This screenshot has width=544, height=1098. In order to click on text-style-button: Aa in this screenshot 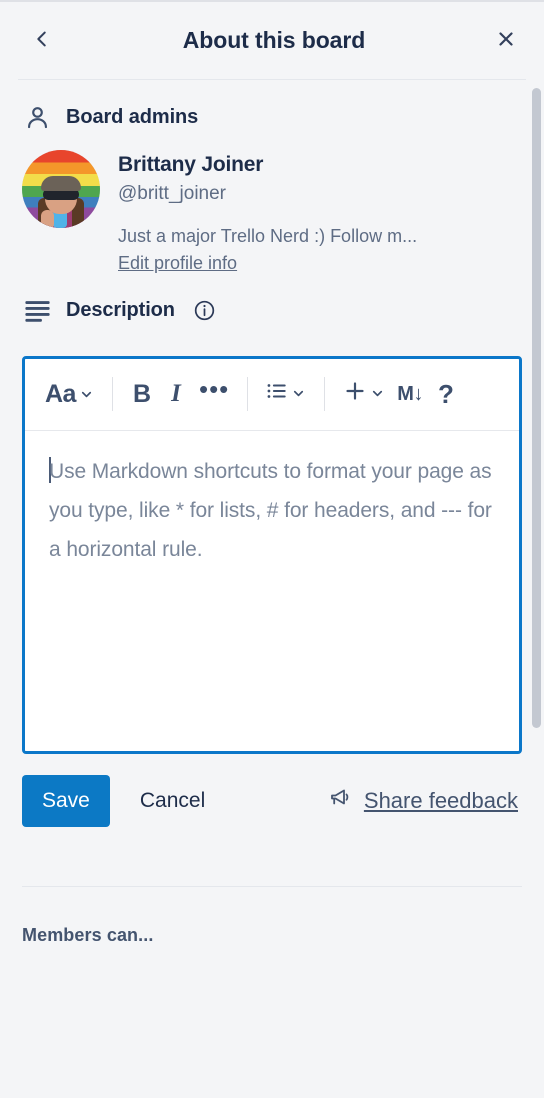, I will do `click(69, 394)`.